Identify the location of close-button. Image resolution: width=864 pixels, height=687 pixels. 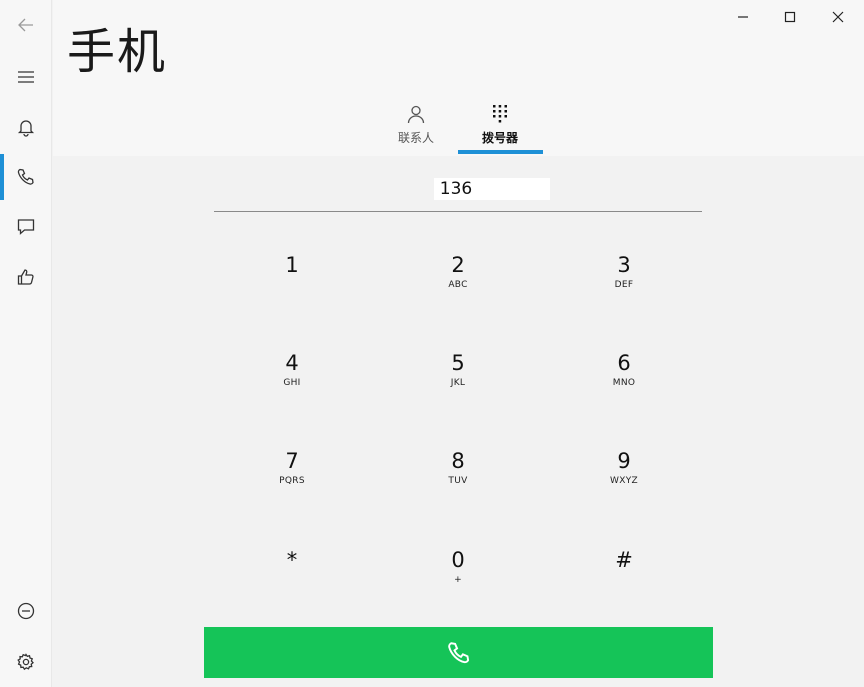
(838, 17).